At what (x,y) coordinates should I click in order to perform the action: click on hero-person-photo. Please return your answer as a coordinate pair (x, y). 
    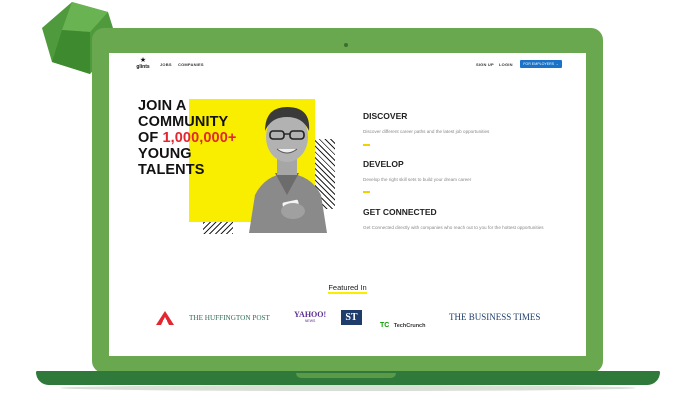
    Looking at the image, I should click on (286, 165).